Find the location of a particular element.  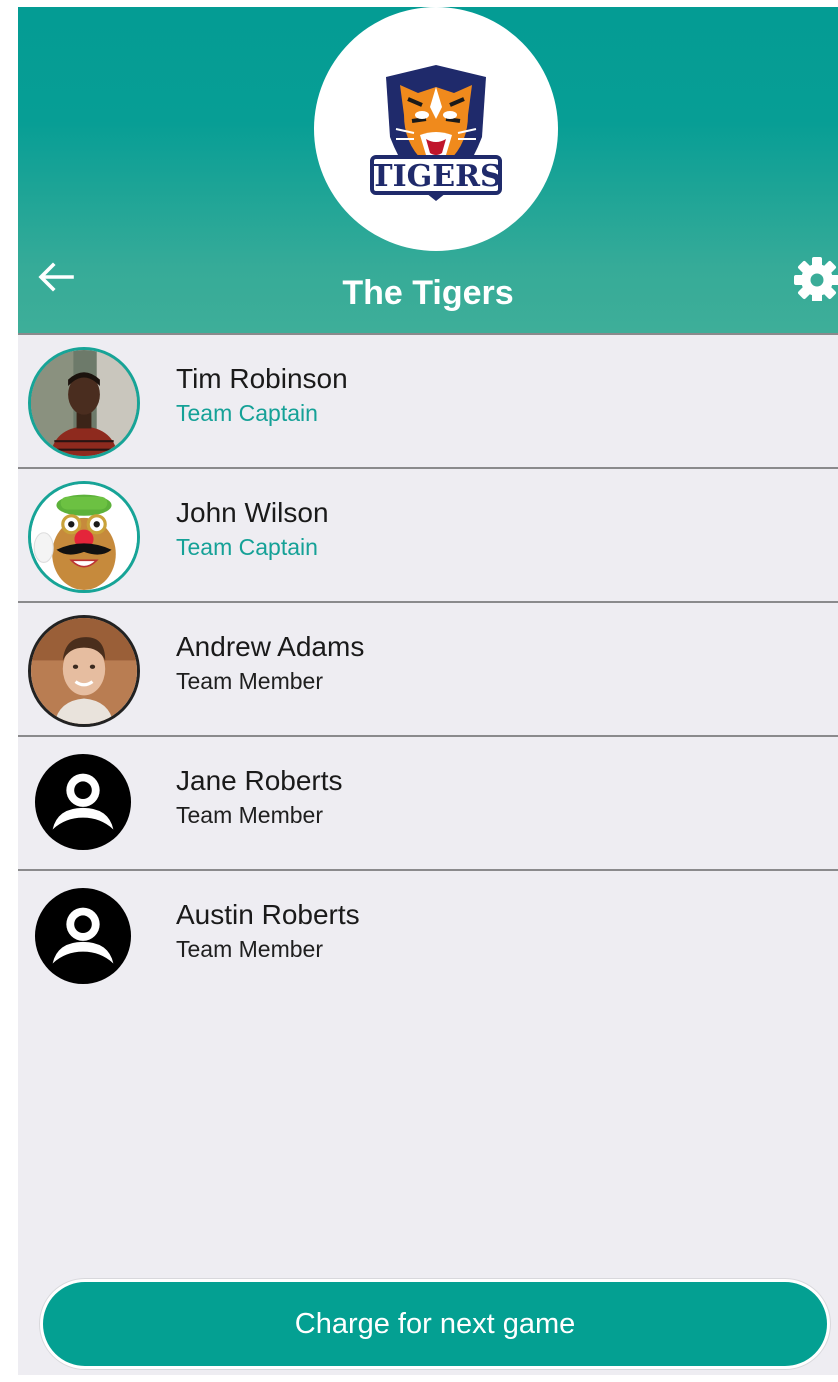

team-logo: TIGERS is located at coordinates (436, 129).